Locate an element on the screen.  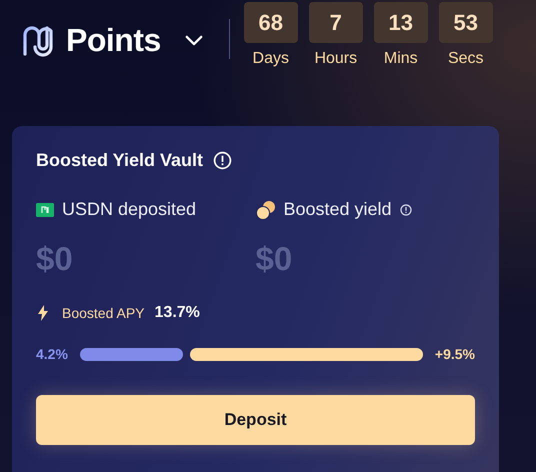
coins-icon is located at coordinates (266, 210).